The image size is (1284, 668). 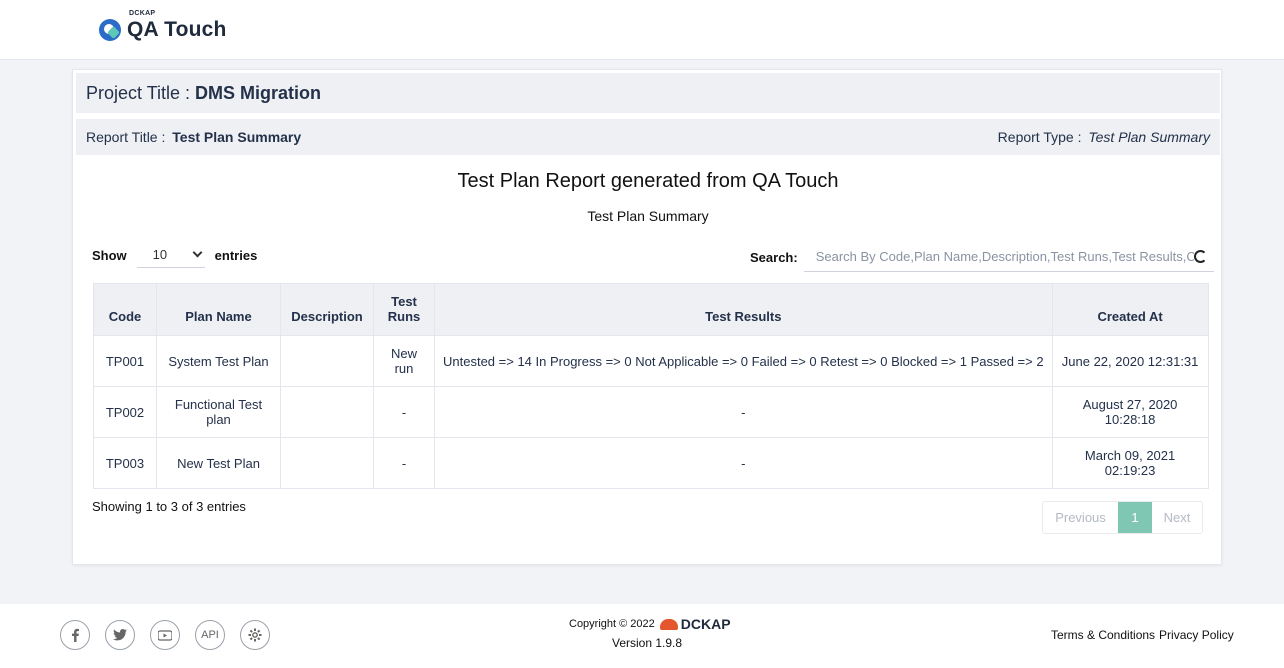 I want to click on cell-created-at: June 22, 2020 12:31:31, so click(x=1130, y=361).